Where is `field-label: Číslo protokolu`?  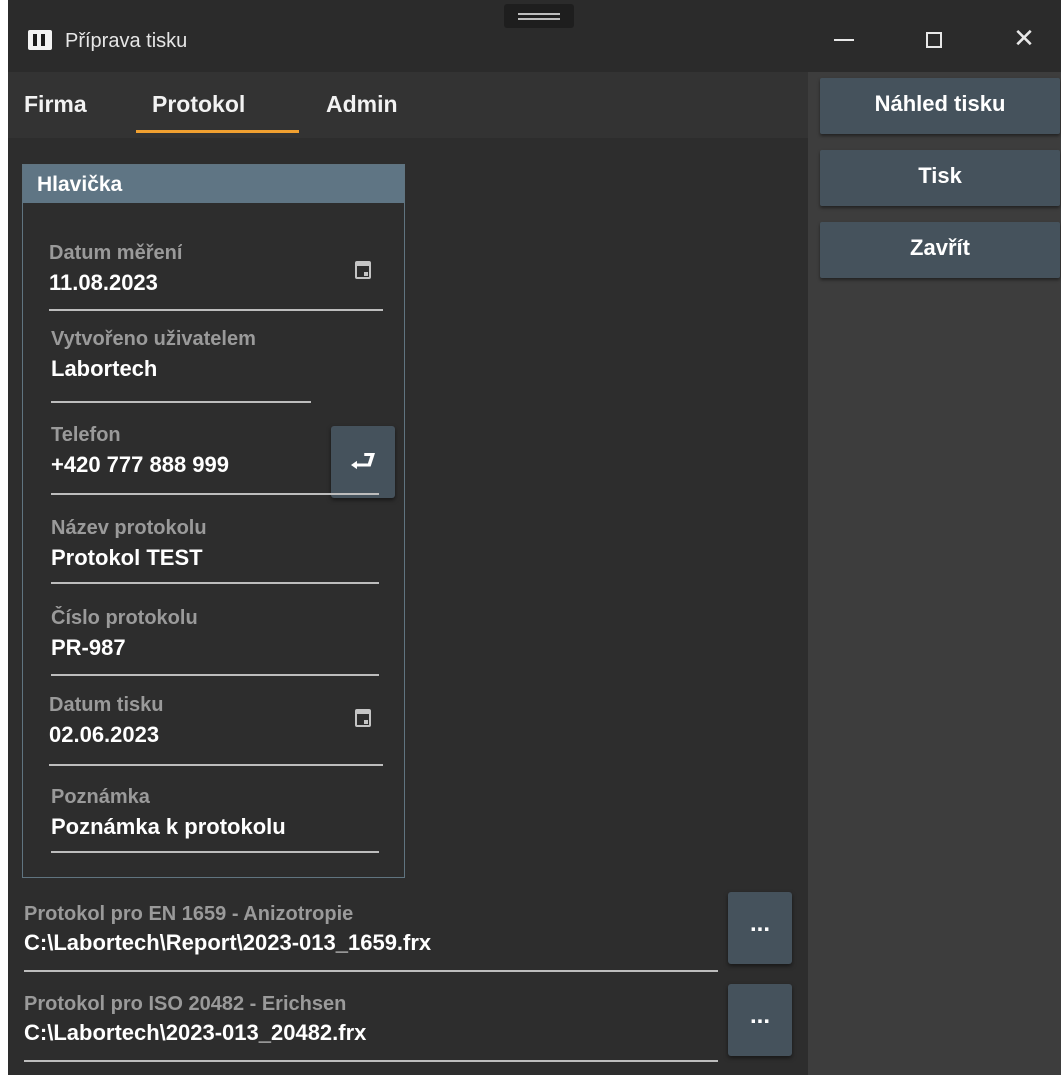
field-label: Číslo protokolu is located at coordinates (124, 618).